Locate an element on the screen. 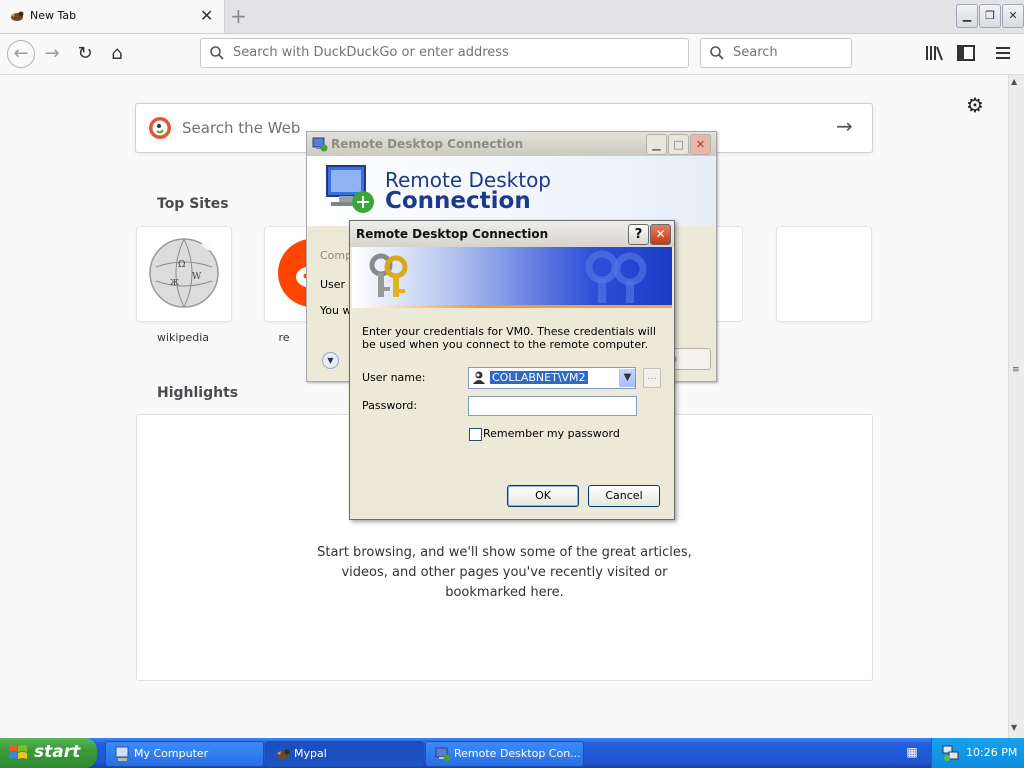  keys-icon is located at coordinates (388, 275).